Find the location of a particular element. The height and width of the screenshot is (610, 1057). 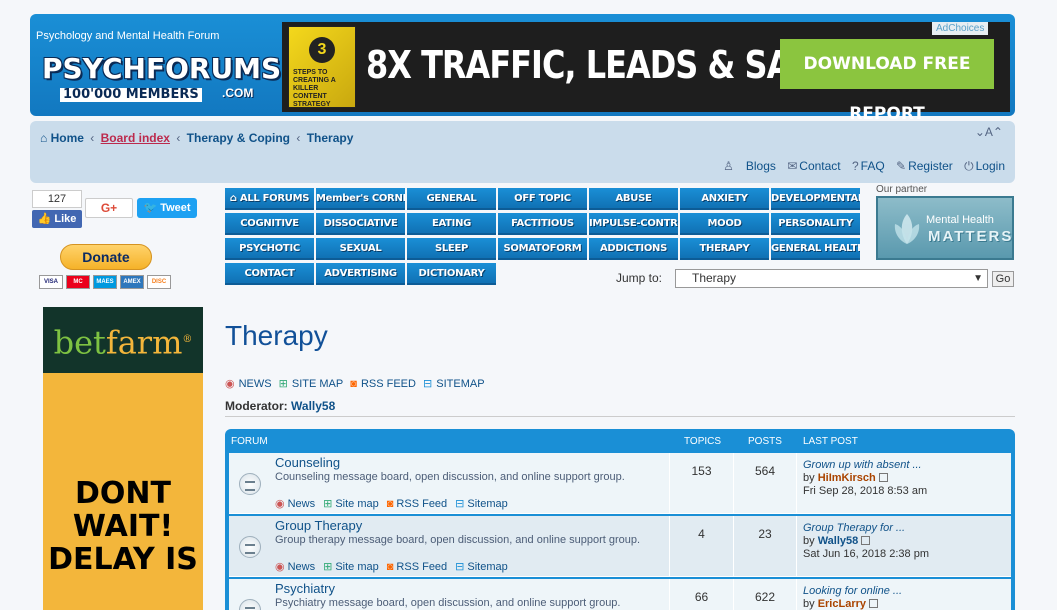

donate-button: Donate is located at coordinates (106, 257).